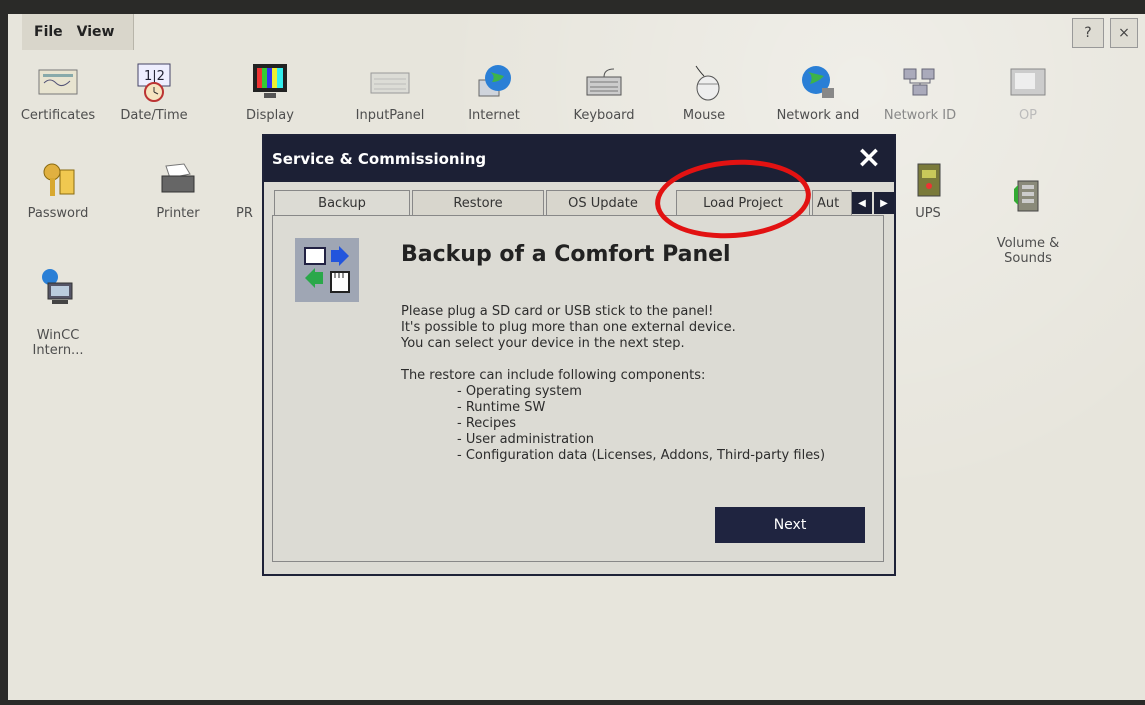 Image resolution: width=1145 pixels, height=705 pixels. I want to click on display-icon, so click(270, 82).